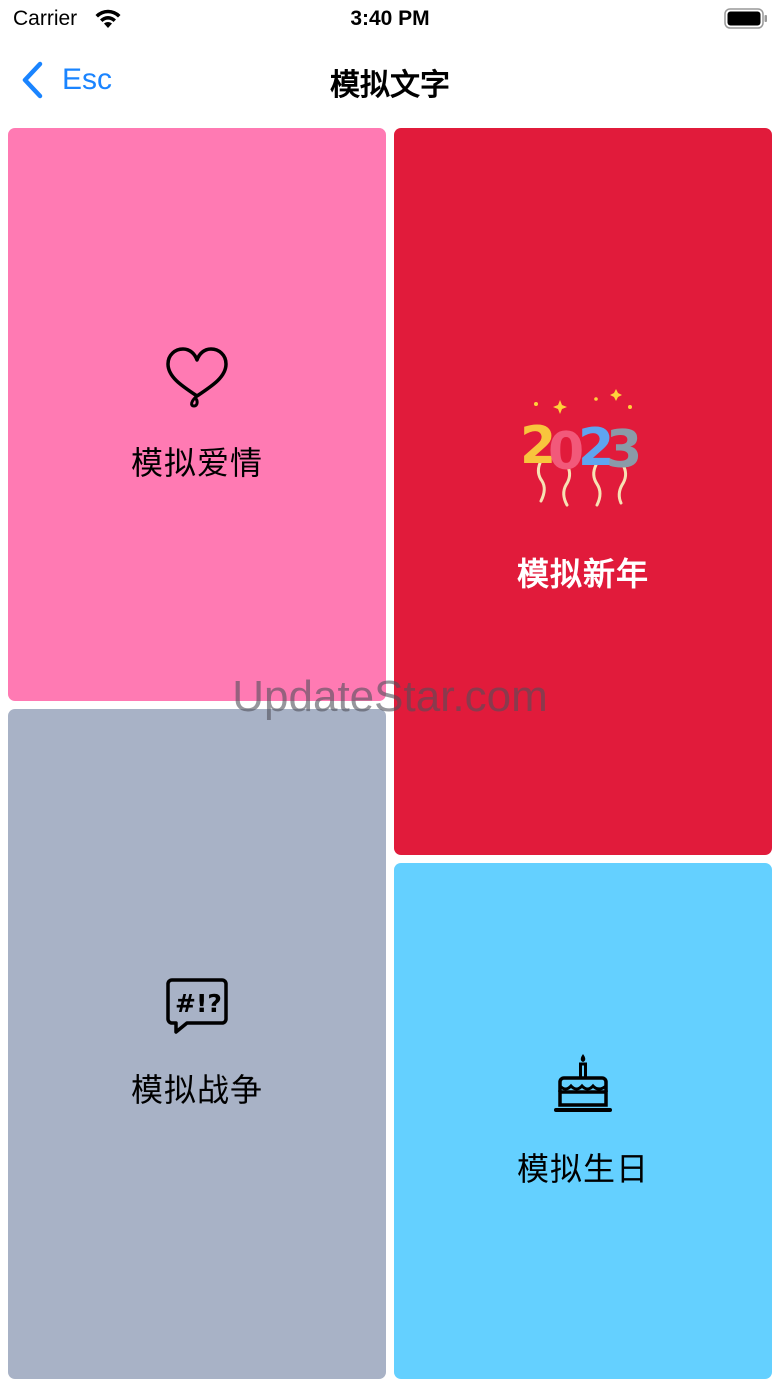  I want to click on status-time: 3:40 PM, so click(390, 18).